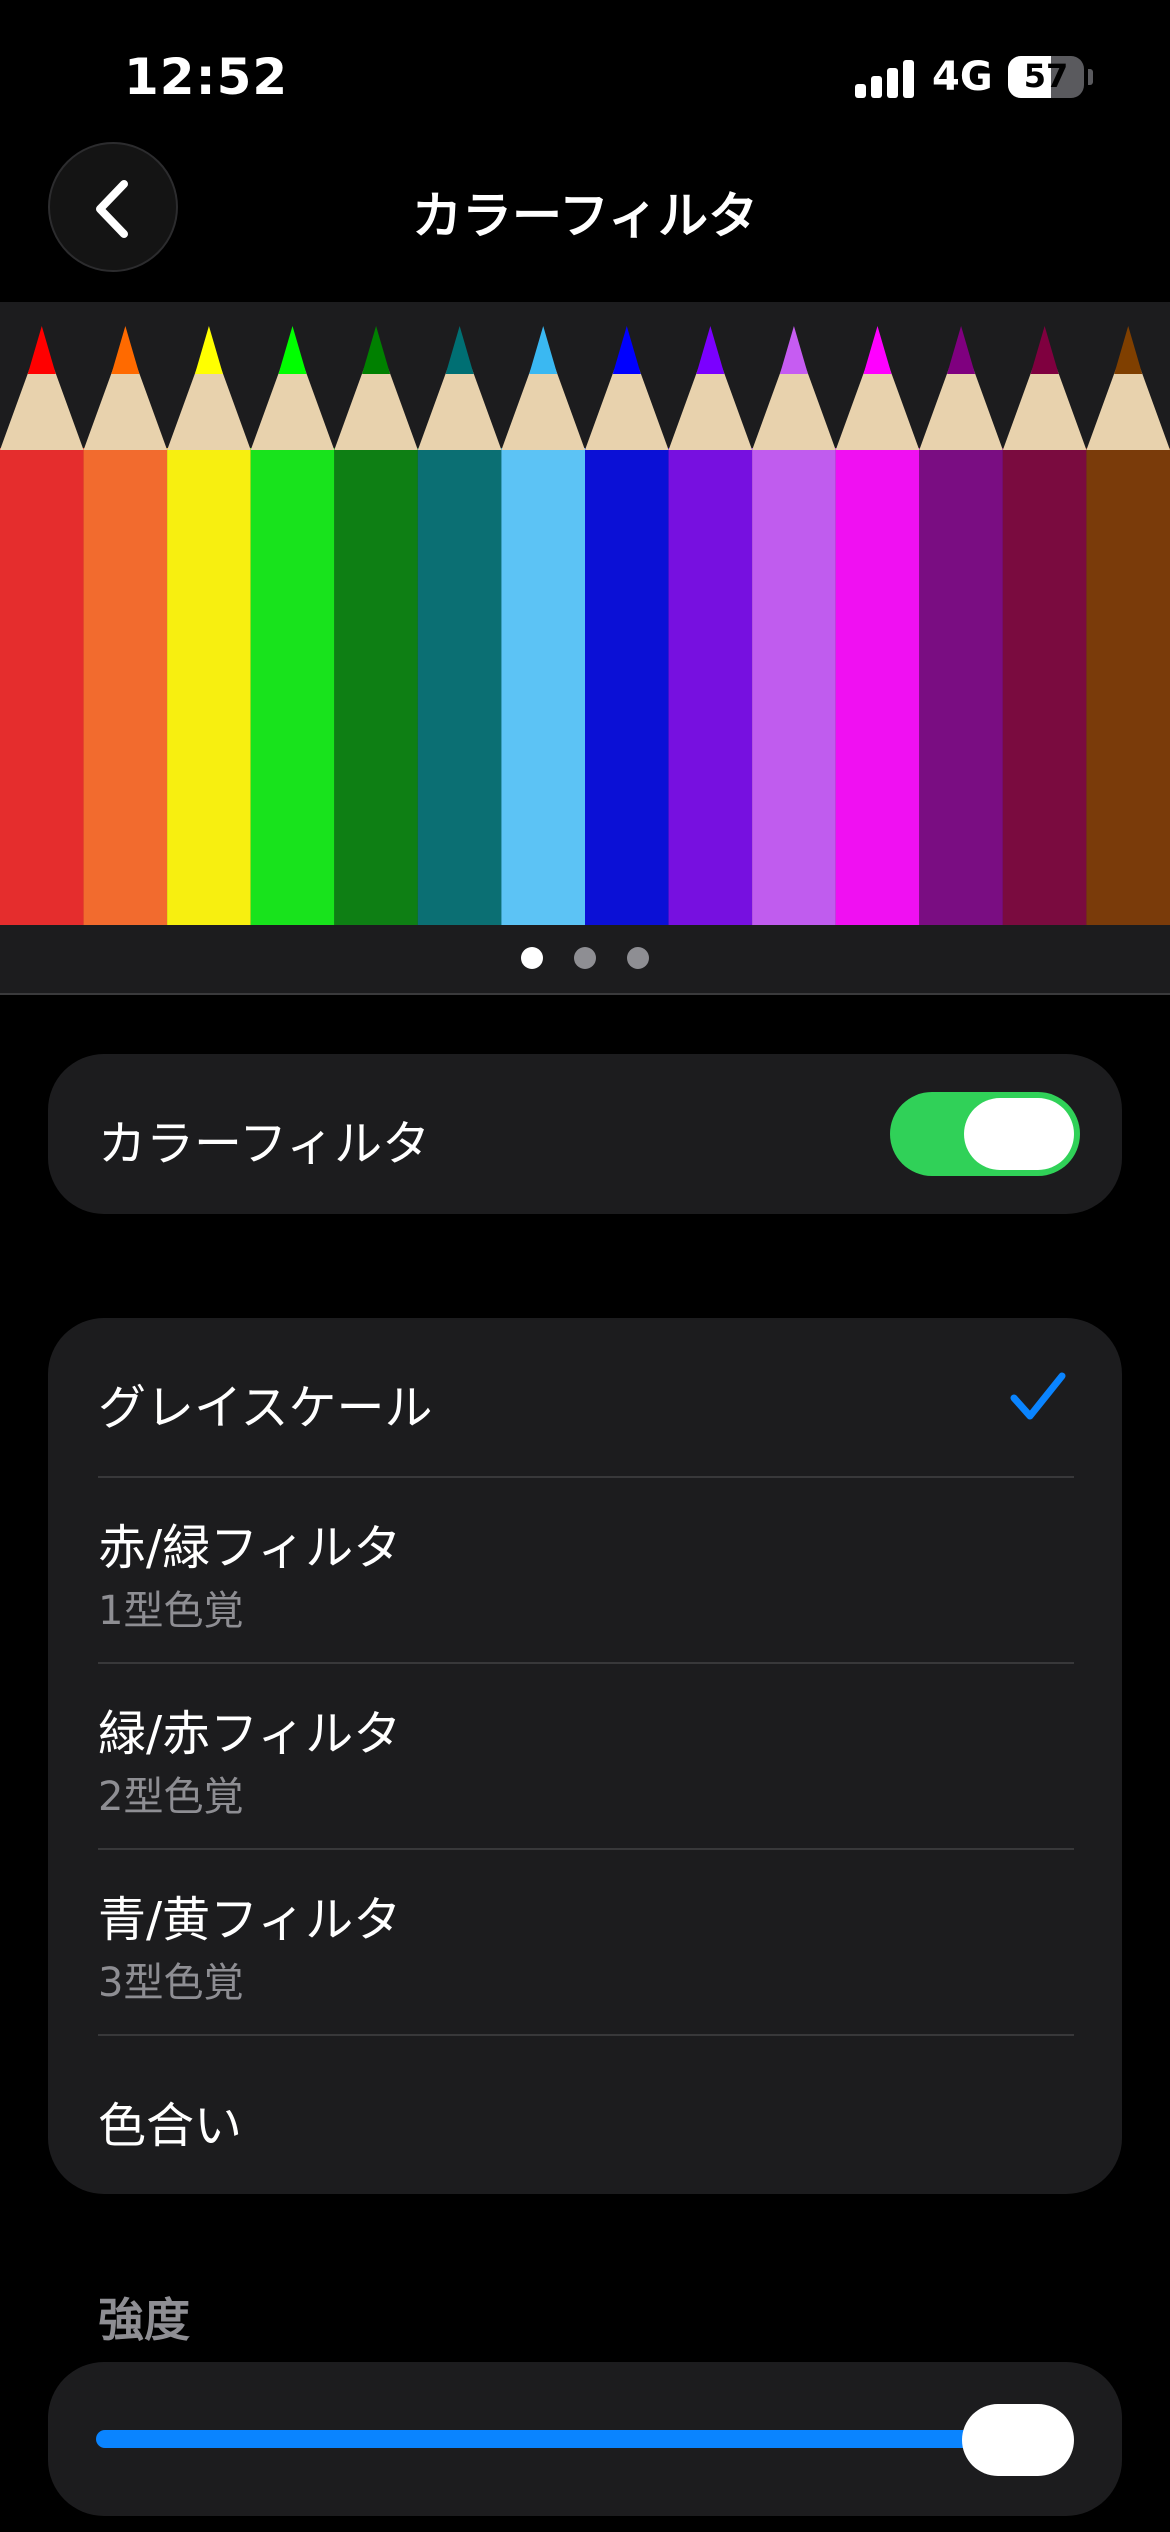 This screenshot has width=1170, height=2532. What do you see at coordinates (585, 1943) in the screenshot?
I see `filter-option-tritanopia: 青/黄フィルタ 3型色覚` at bounding box center [585, 1943].